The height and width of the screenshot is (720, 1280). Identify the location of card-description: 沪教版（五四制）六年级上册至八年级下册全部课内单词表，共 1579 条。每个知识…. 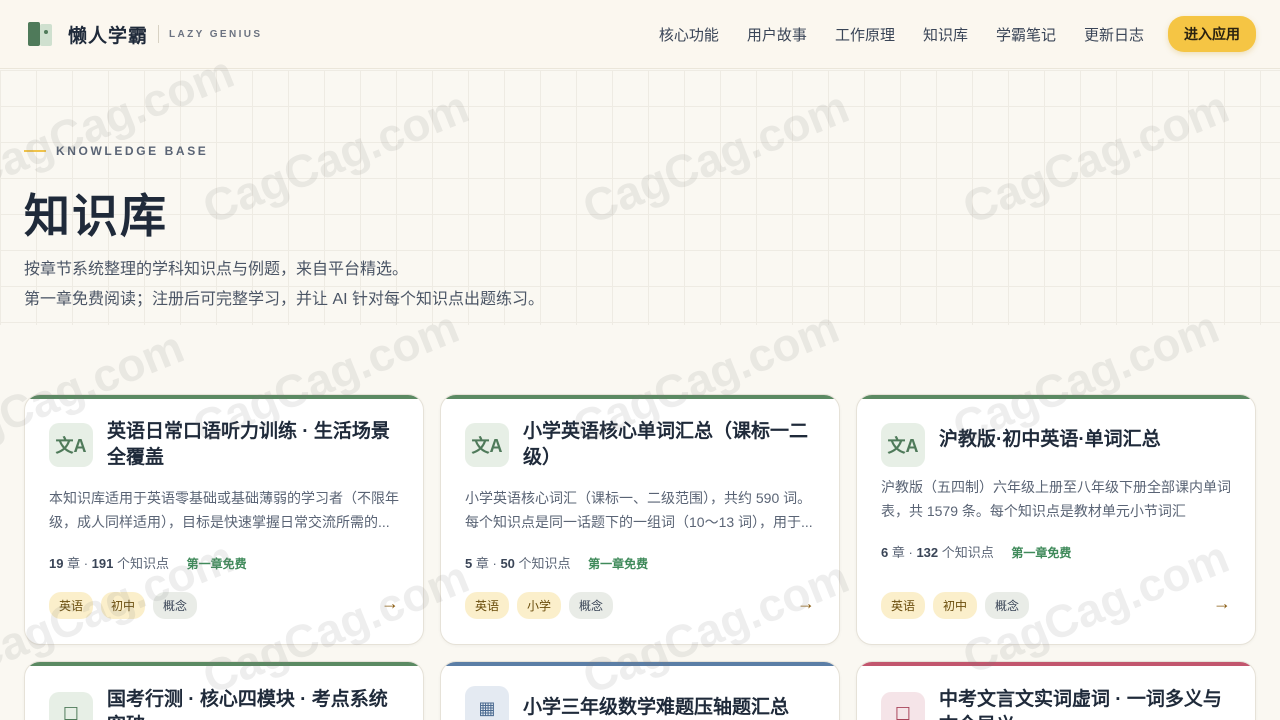
(1056, 499).